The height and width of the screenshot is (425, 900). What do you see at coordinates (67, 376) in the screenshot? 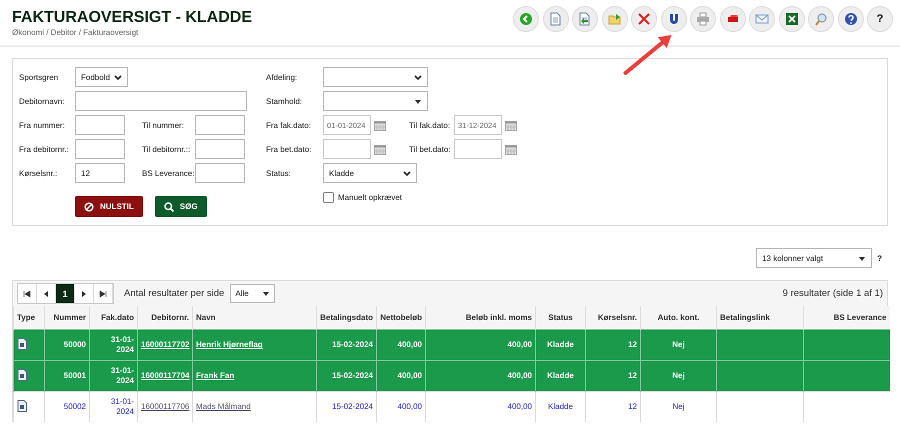
I see `table-cell: 50001` at bounding box center [67, 376].